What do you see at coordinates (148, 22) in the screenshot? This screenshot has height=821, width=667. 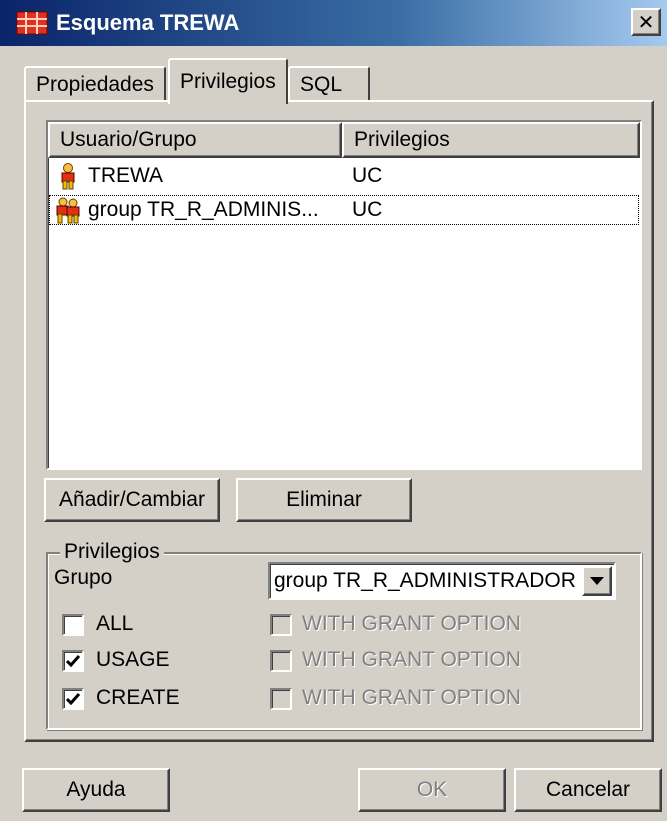 I see `window-title: Esquema TREWA` at bounding box center [148, 22].